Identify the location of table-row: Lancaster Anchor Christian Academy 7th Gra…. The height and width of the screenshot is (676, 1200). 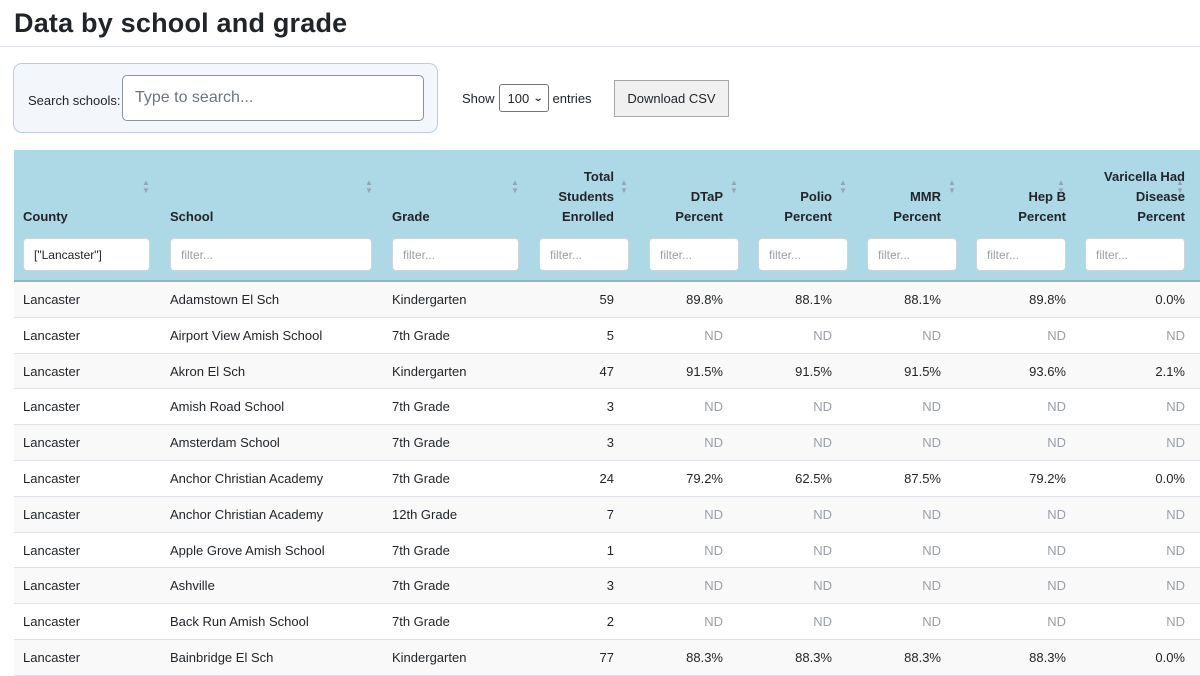
(607, 478).